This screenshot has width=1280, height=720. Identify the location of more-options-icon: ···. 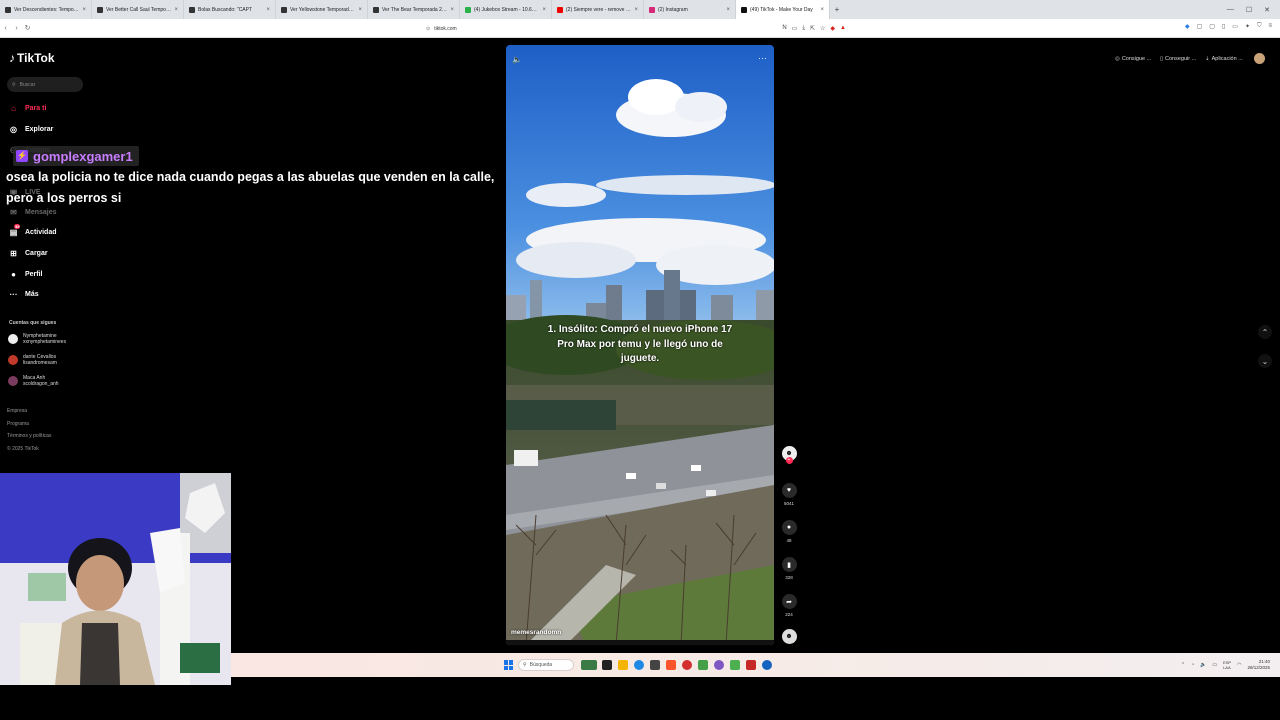
(762, 58).